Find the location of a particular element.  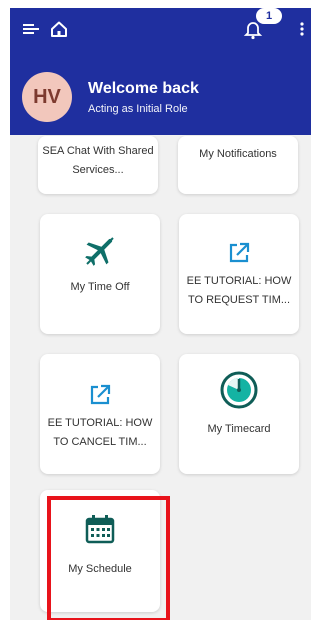

acting-role-text: Acting as Initial Role is located at coordinates (138, 109).